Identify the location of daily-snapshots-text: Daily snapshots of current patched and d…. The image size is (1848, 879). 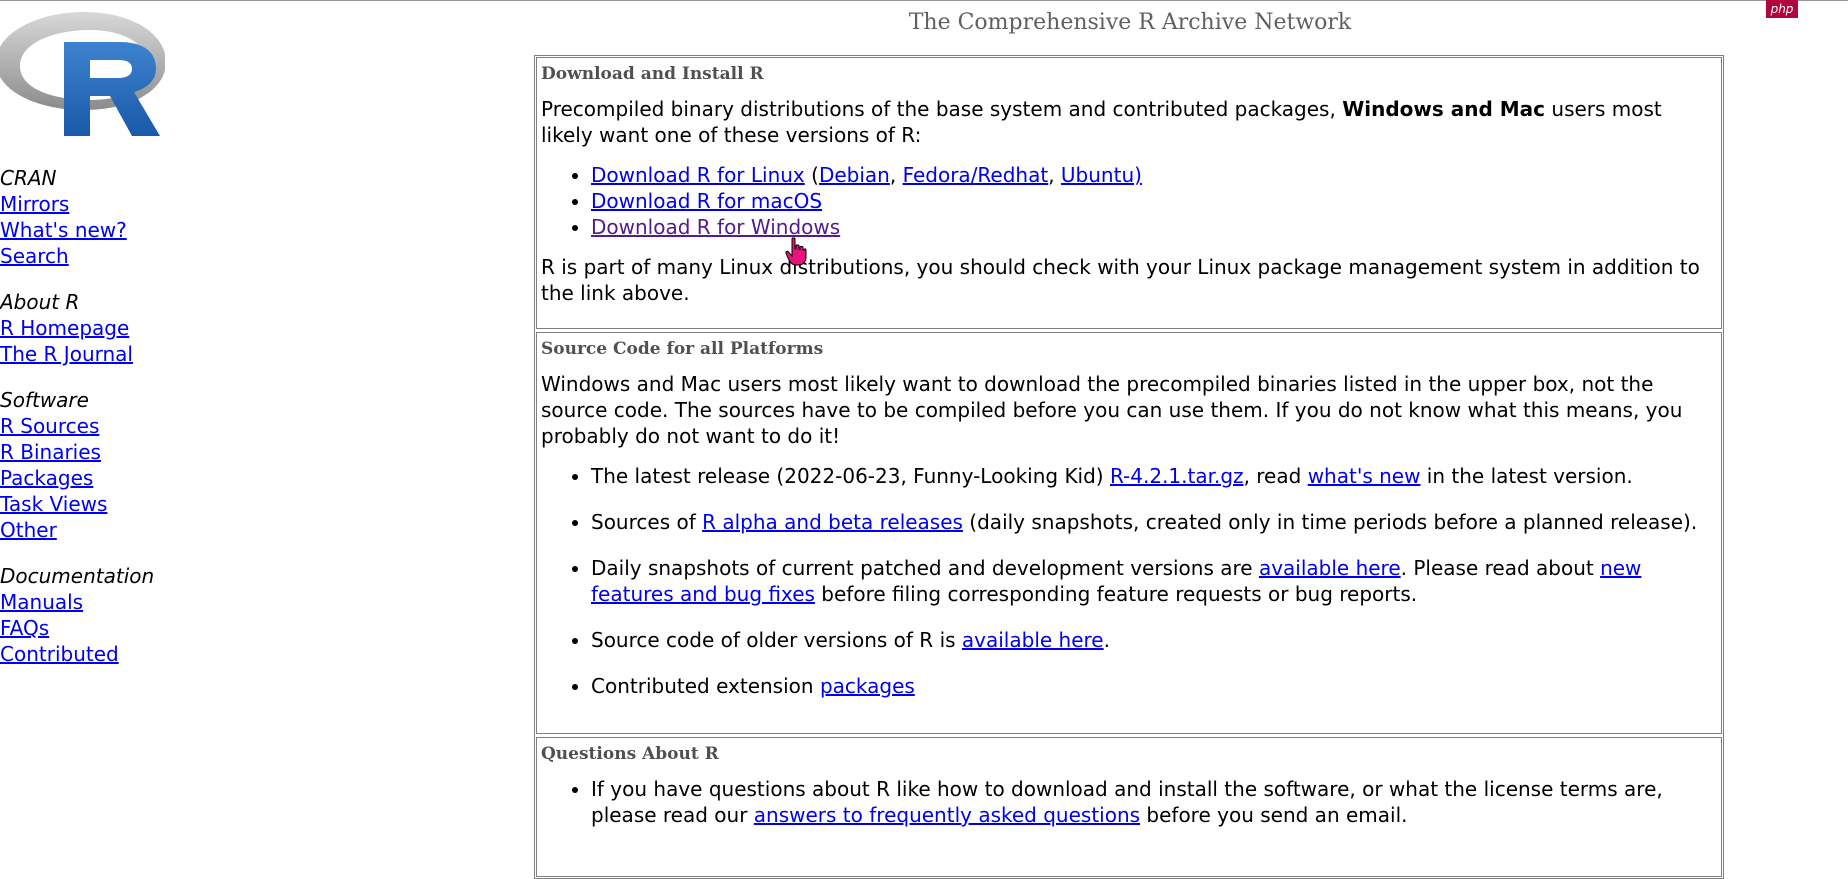
(925, 568).